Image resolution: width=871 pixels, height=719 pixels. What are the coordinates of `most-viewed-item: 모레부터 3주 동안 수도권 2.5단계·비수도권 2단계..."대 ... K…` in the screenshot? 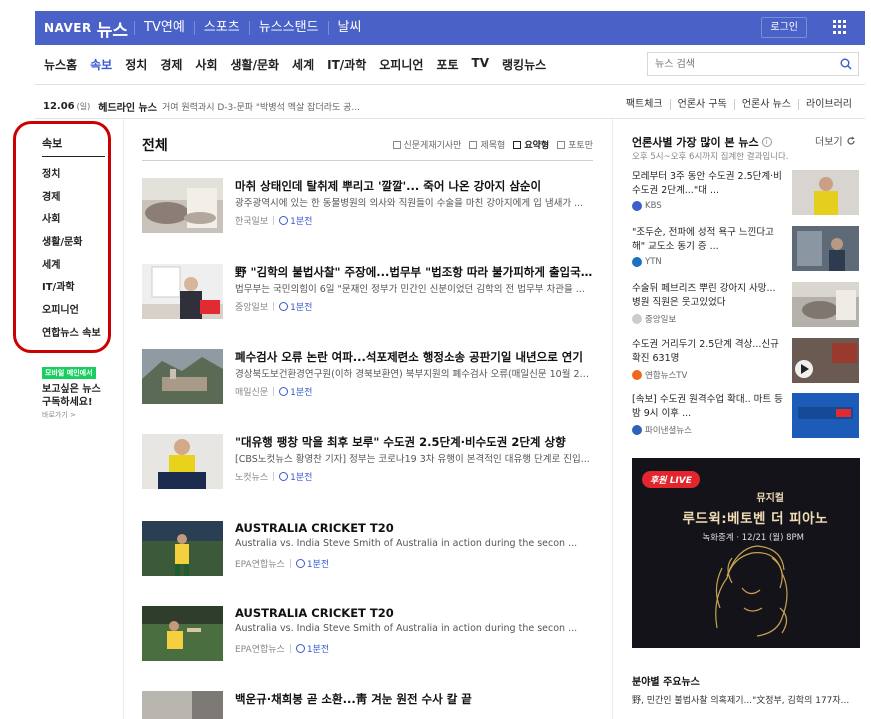 It's located at (746, 195).